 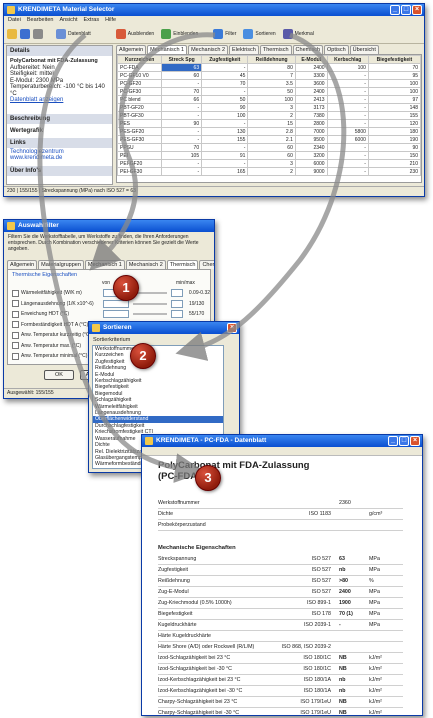 I want to click on datasheet-titlebar: KRENDIMETA - PC-FDA - Datenblatt _ □ ×, so click(x=282, y=441).